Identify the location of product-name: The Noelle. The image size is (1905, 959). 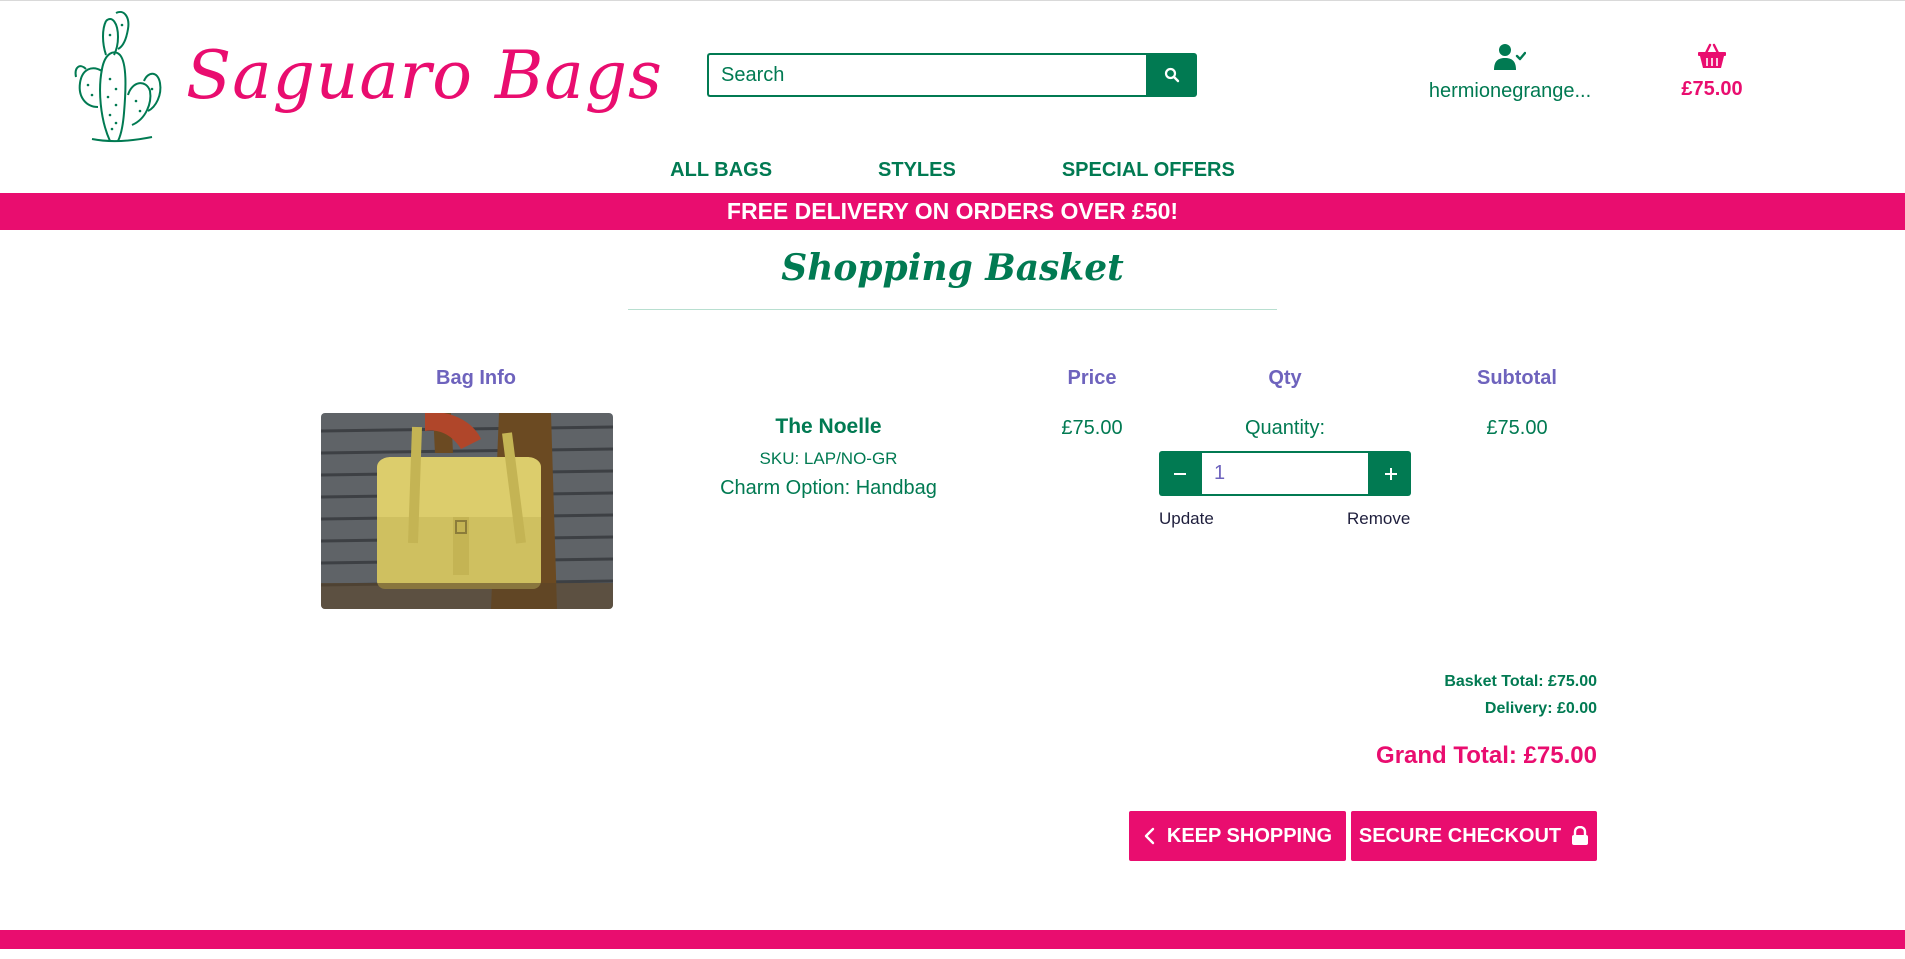
(828, 426).